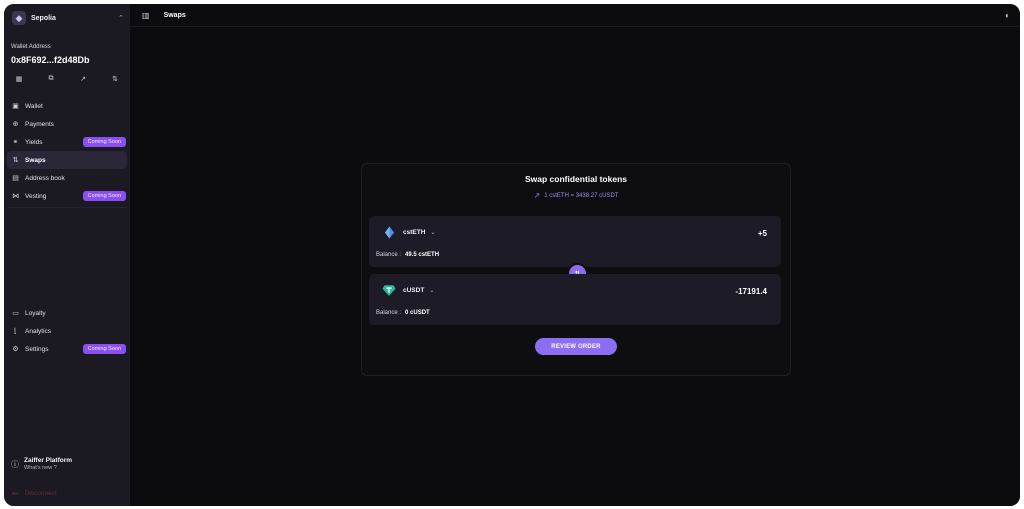 The width and height of the screenshot is (1024, 509). I want to click on platform-title: Zaiffer Platform, so click(48, 460).